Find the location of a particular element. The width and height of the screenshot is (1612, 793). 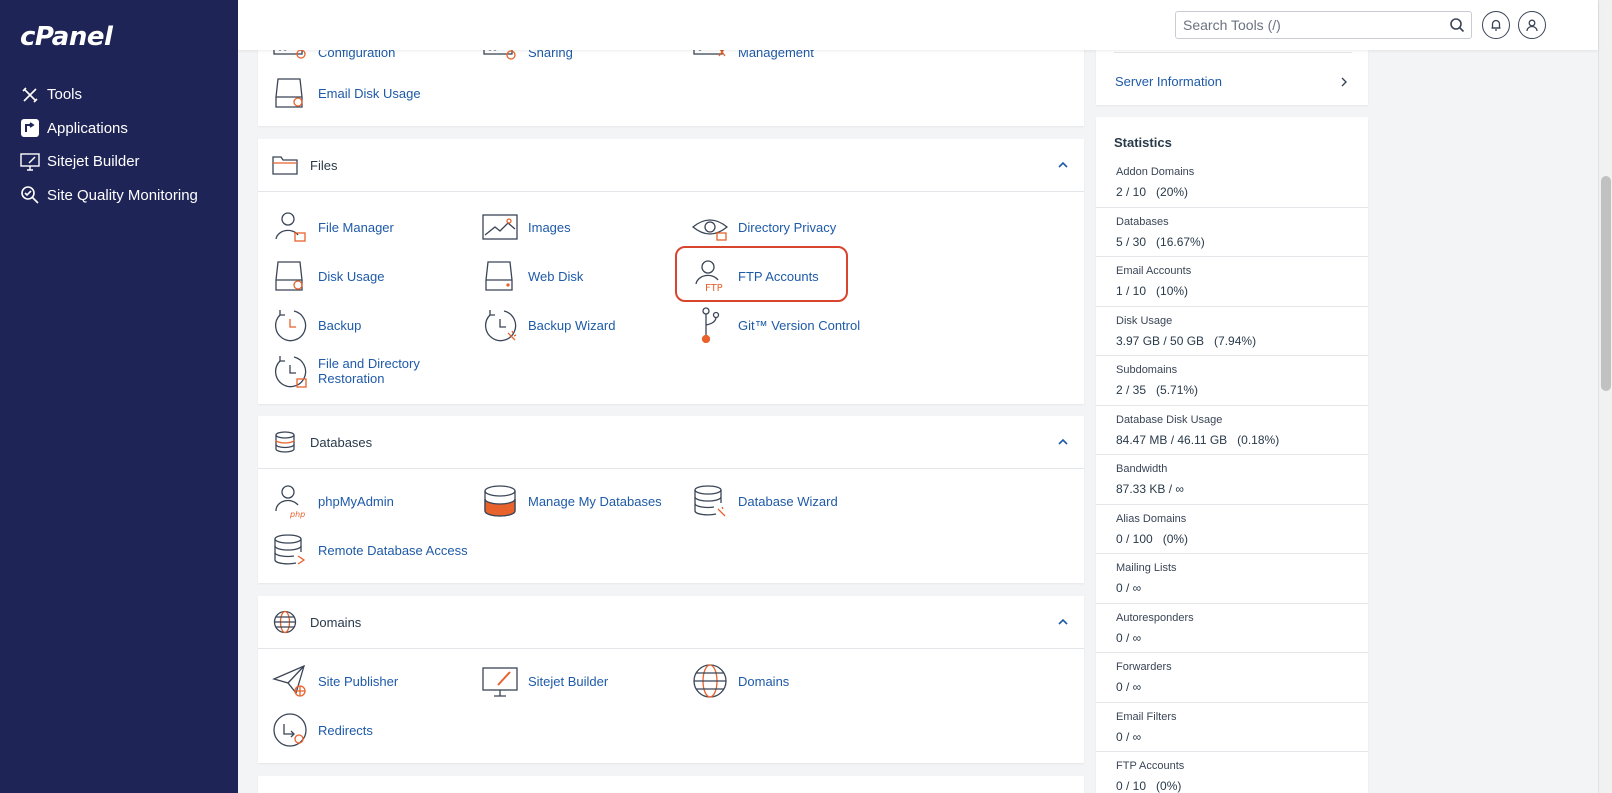

disk-usage-item: Disk Usage is located at coordinates (328, 276).